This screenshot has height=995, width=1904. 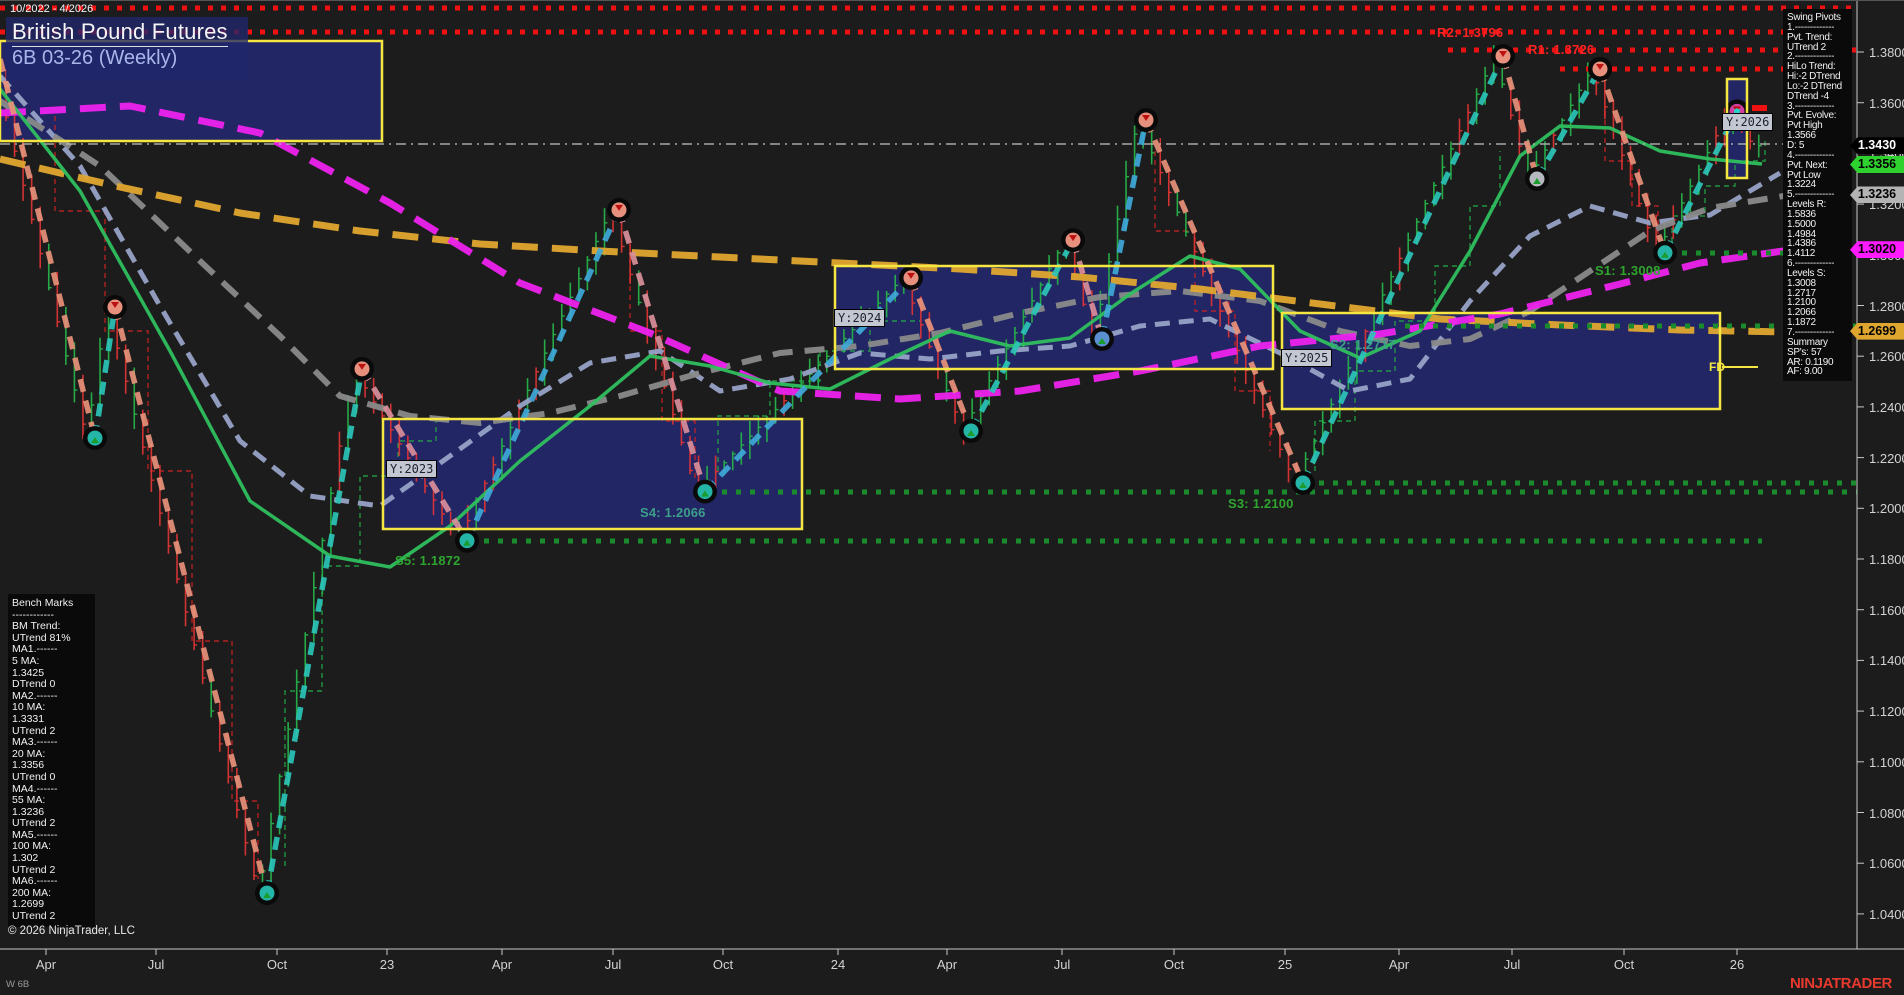 What do you see at coordinates (1886, 509) in the screenshot?
I see `price-tick-label: 1.2000` at bounding box center [1886, 509].